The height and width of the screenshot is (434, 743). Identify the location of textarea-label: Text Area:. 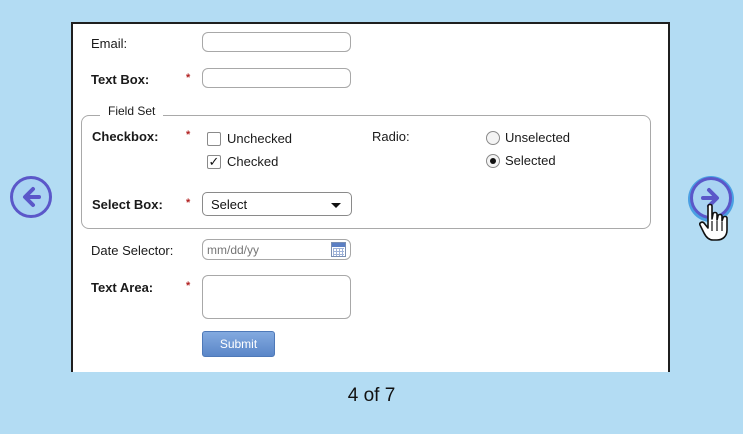
(122, 287).